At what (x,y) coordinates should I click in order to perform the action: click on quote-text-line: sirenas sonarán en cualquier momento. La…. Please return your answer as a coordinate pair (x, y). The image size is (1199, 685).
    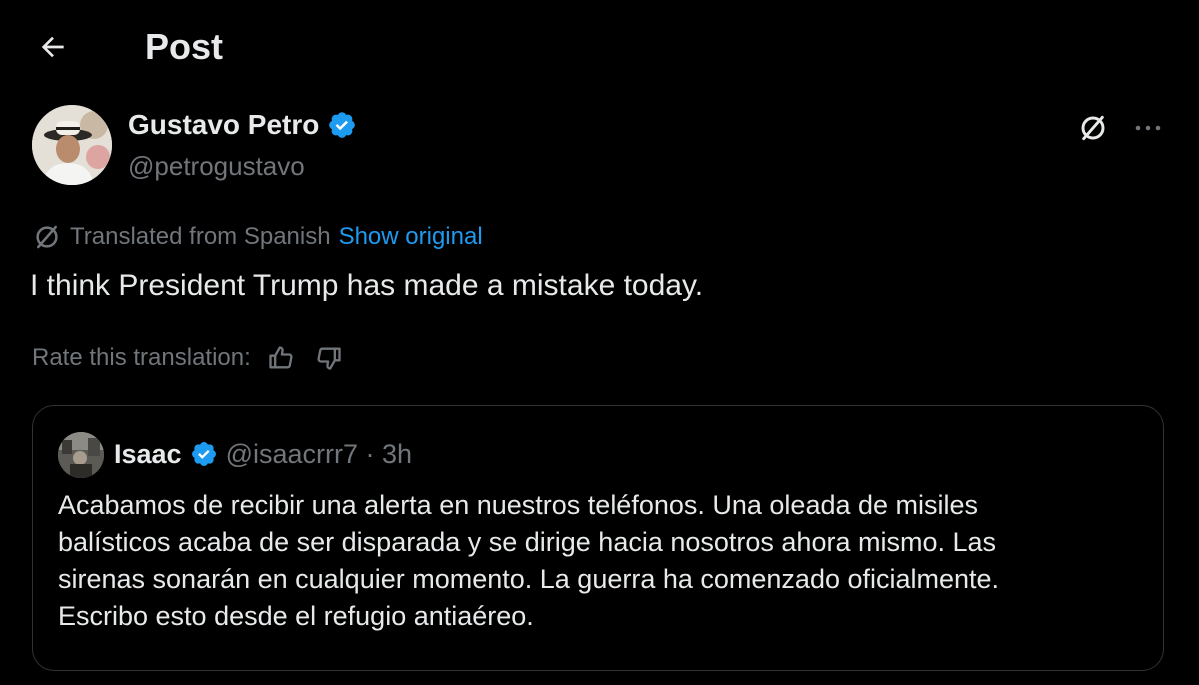
    Looking at the image, I should click on (529, 579).